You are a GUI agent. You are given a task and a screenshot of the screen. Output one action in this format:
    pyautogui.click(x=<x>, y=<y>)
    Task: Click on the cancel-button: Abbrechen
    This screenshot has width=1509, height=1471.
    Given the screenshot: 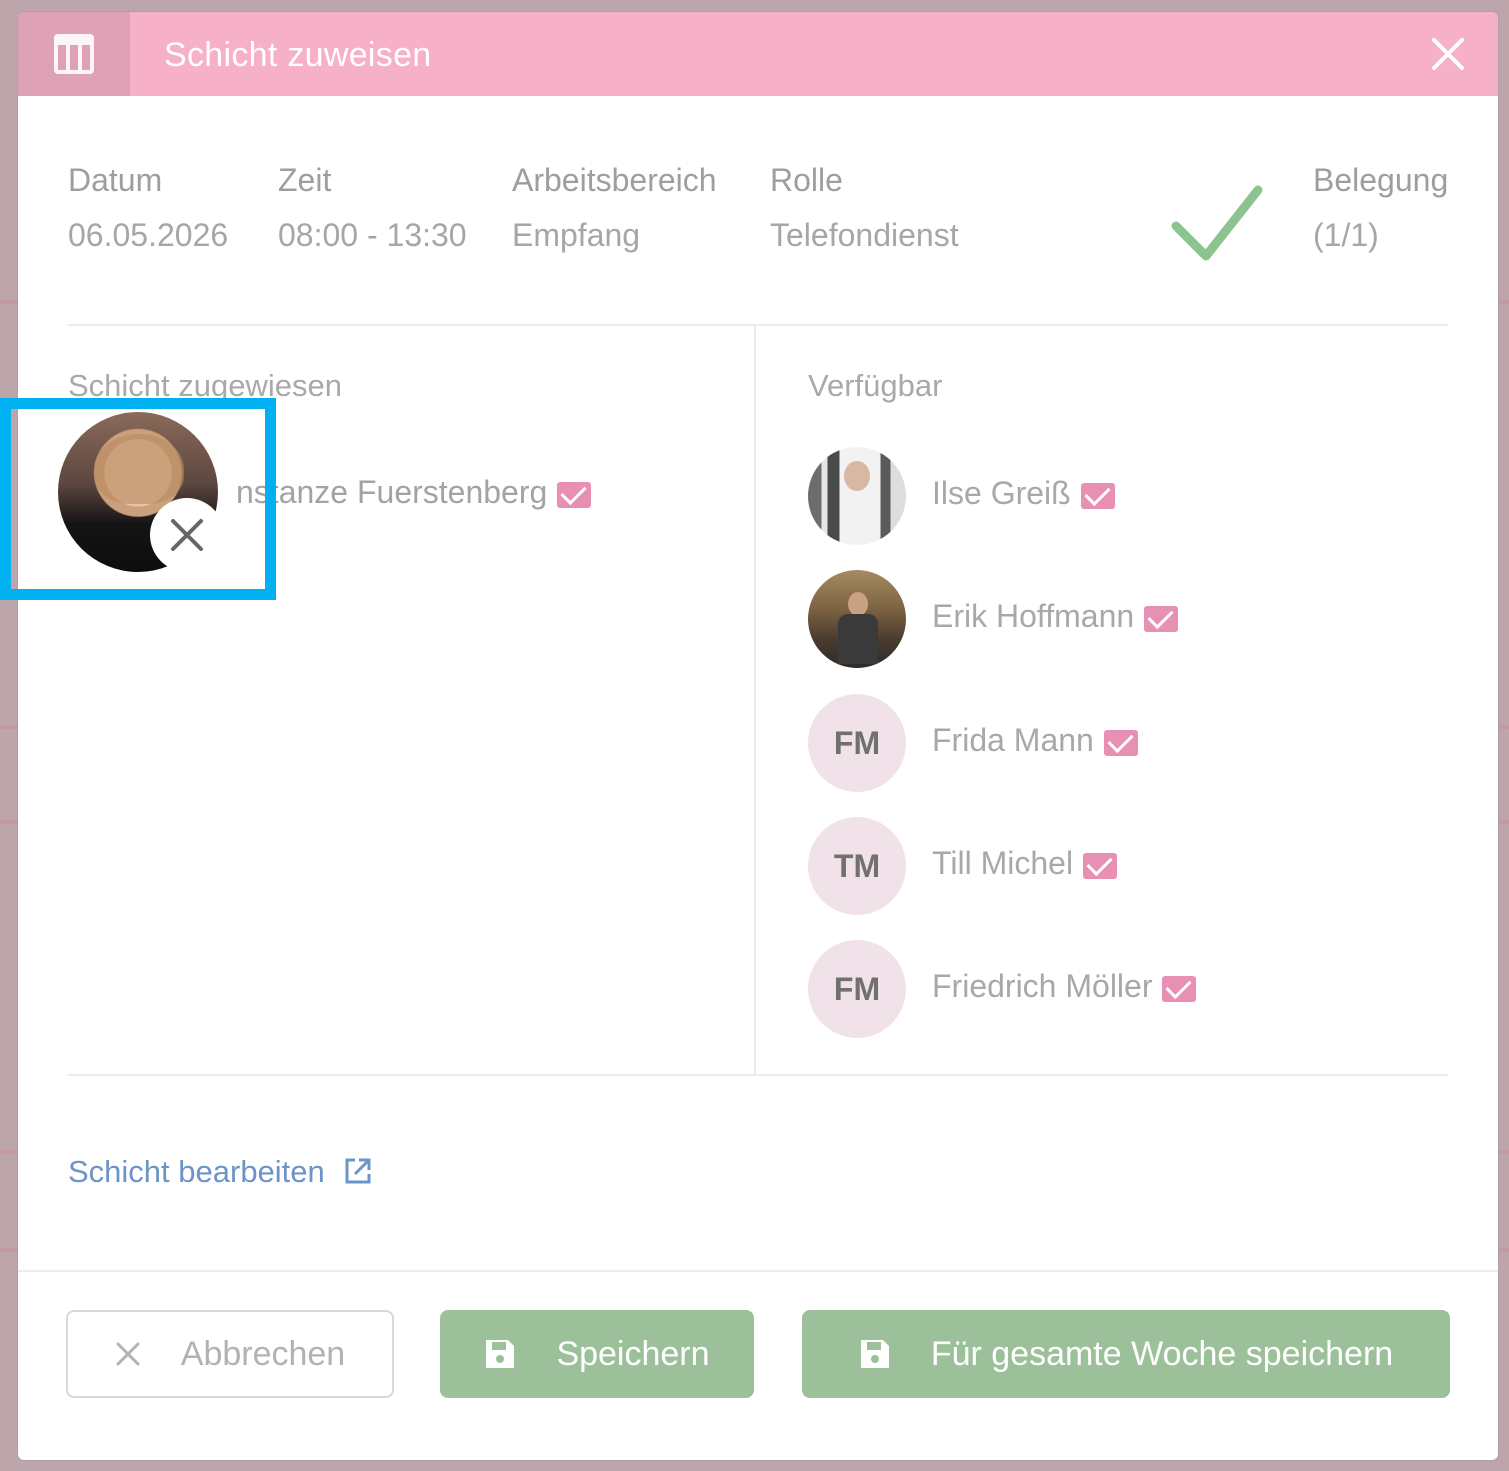 What is the action you would take?
    pyautogui.click(x=230, y=1354)
    